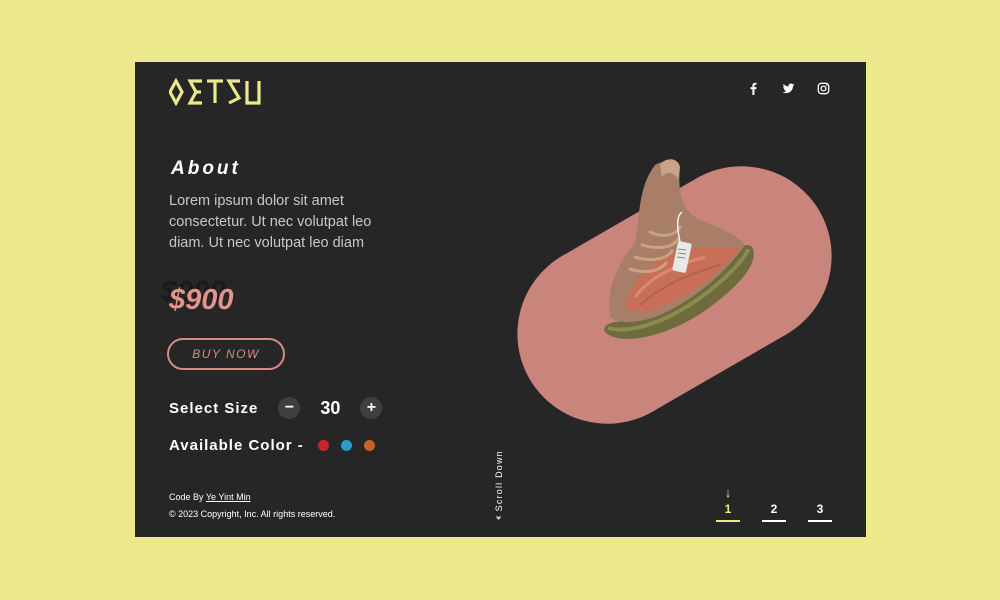  I want to click on instagram-icon, so click(823, 88).